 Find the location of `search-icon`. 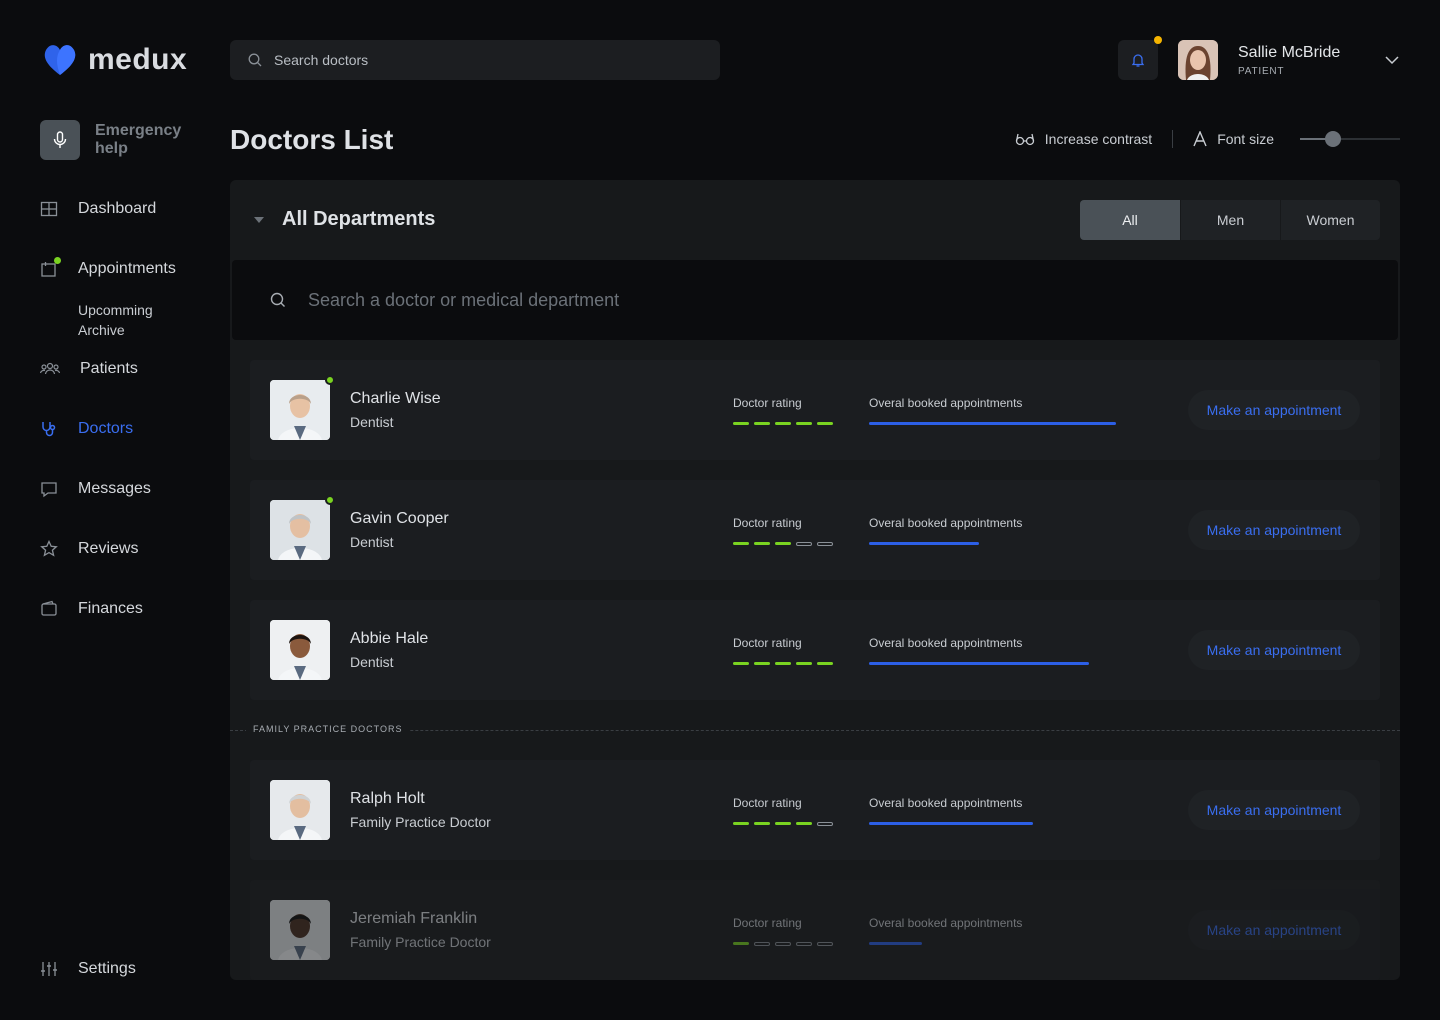

search-icon is located at coordinates (277, 299).